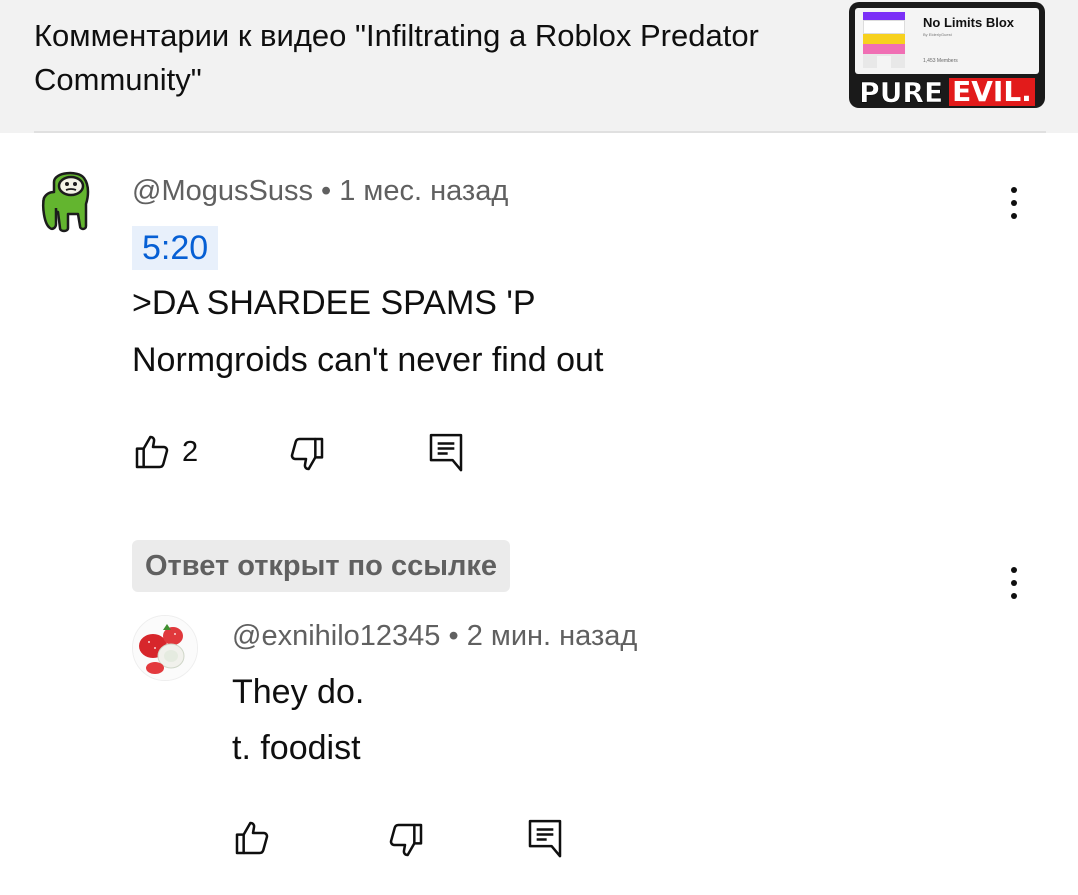 Image resolution: width=1078 pixels, height=895 pixels. Describe the element at coordinates (424, 191) in the screenshot. I see `comment-time: 1 мес. назад` at that location.